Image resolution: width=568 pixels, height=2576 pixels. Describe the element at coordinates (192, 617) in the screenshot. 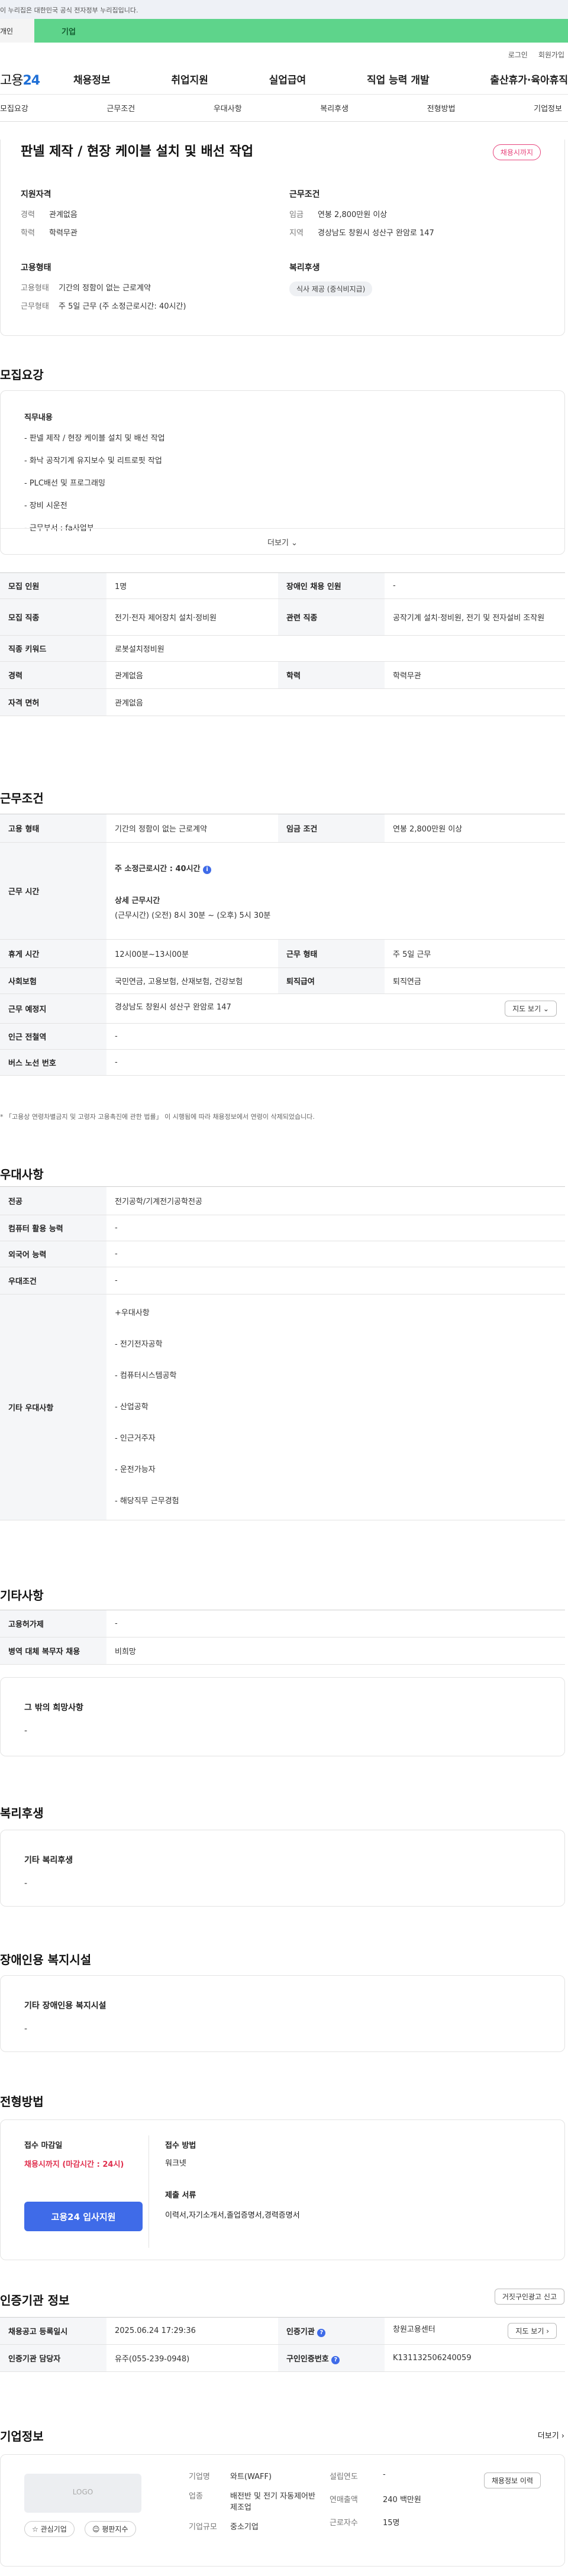

I see `table-cell: 전기·전자 제어장치 설치·정비원` at that location.